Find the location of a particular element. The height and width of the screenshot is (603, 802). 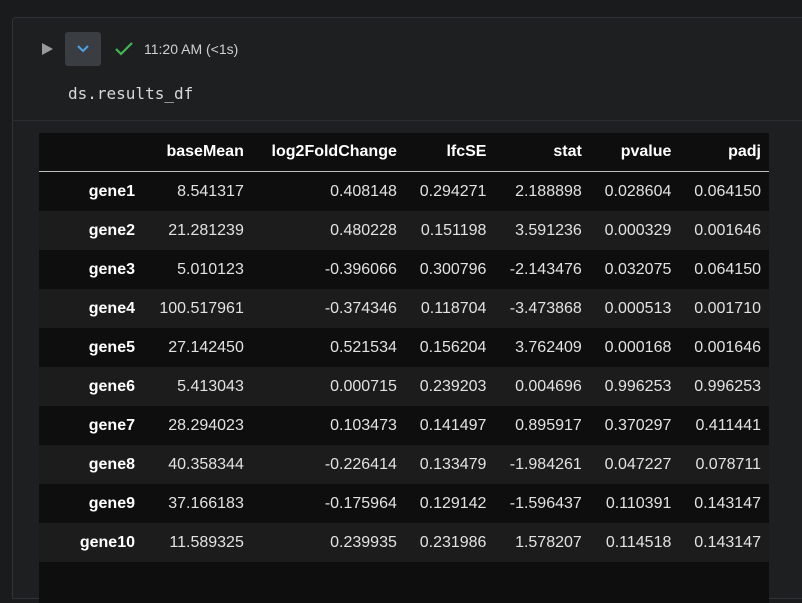

table-cell: 21.281239 is located at coordinates (206, 230).